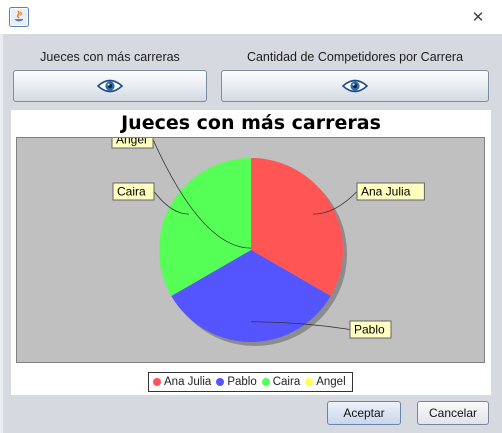 Image resolution: width=502 pixels, height=433 pixels. I want to click on legend-item-angel: Angel, so click(325, 382).